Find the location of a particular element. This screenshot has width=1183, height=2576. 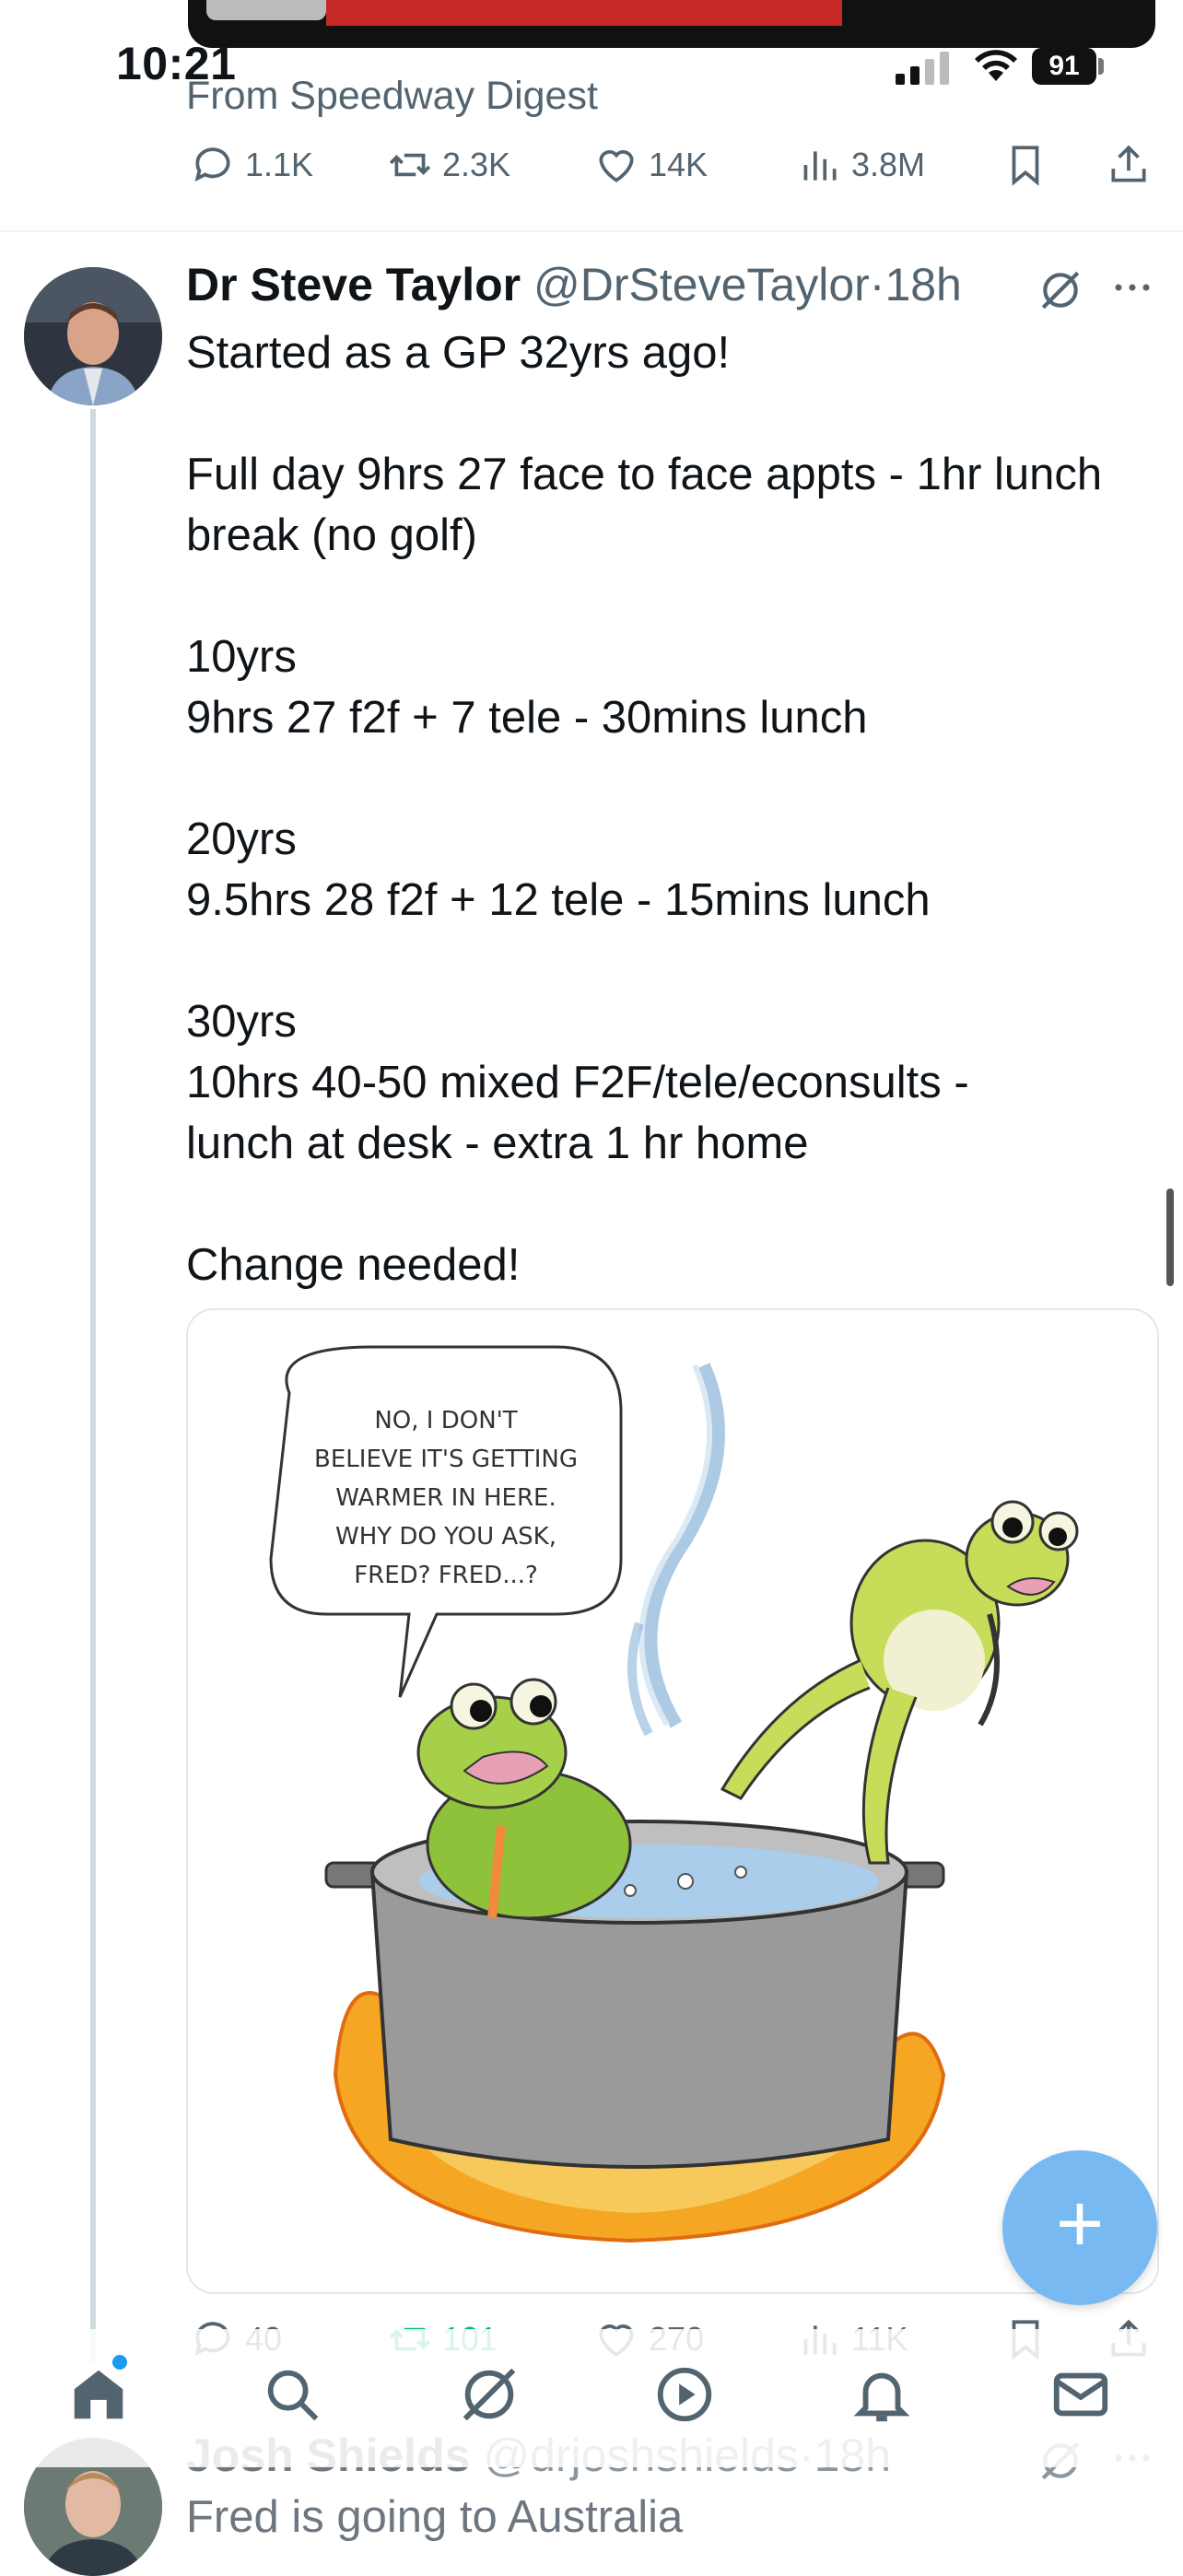

tweet-line: 9hrs 27 f2f + 7 tele - 30mins lunch is located at coordinates (527, 718).